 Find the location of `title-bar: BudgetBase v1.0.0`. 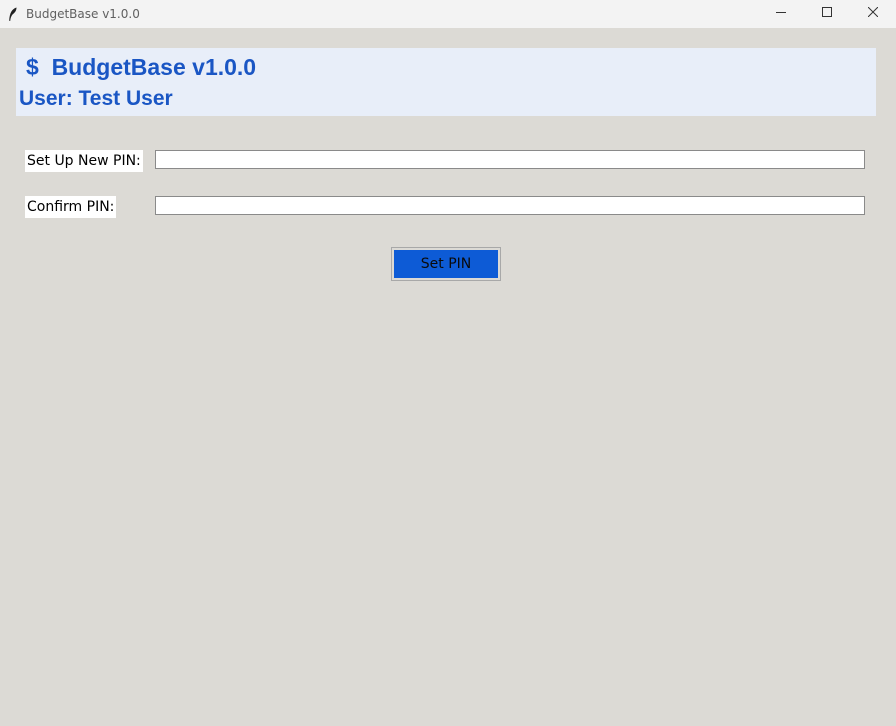

title-bar: BudgetBase v1.0.0 is located at coordinates (448, 14).